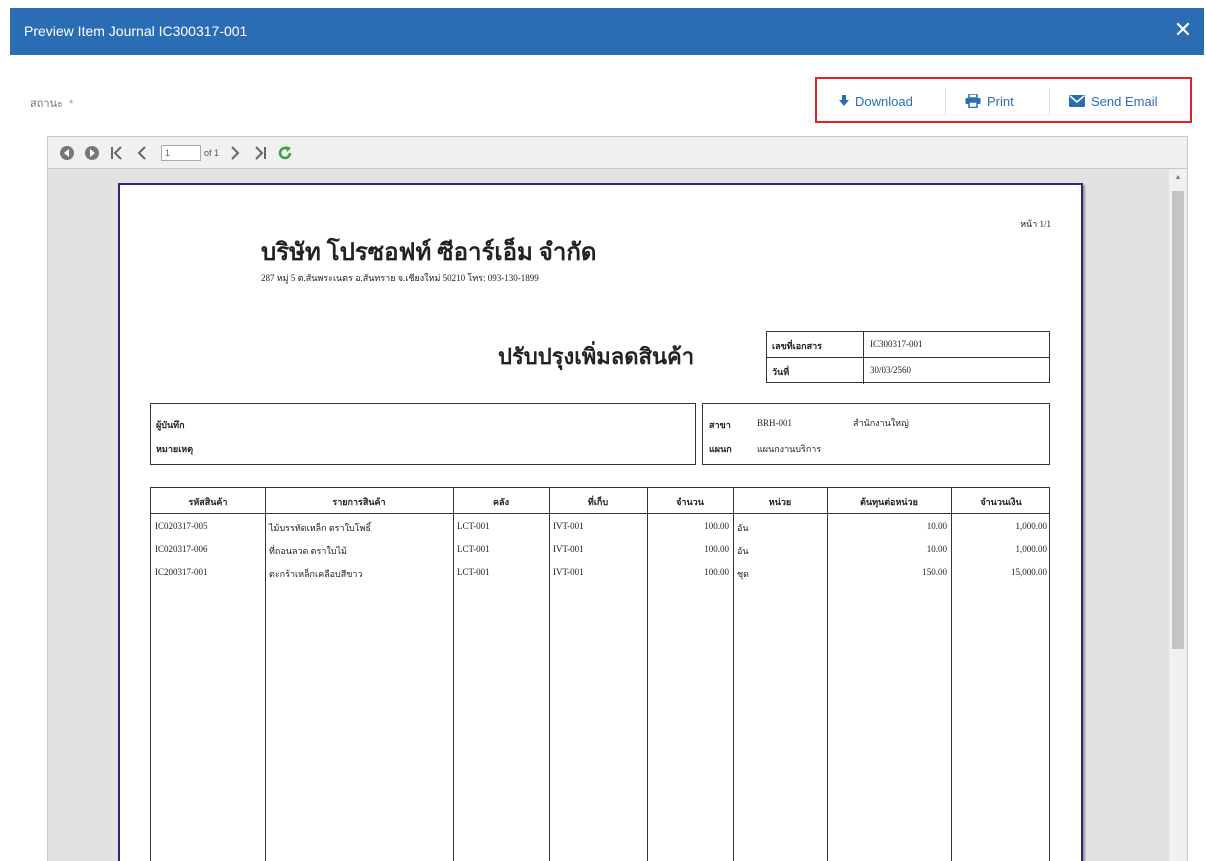 The image size is (1206, 861). I want to click on chevron-right-icon, so click(235, 152).